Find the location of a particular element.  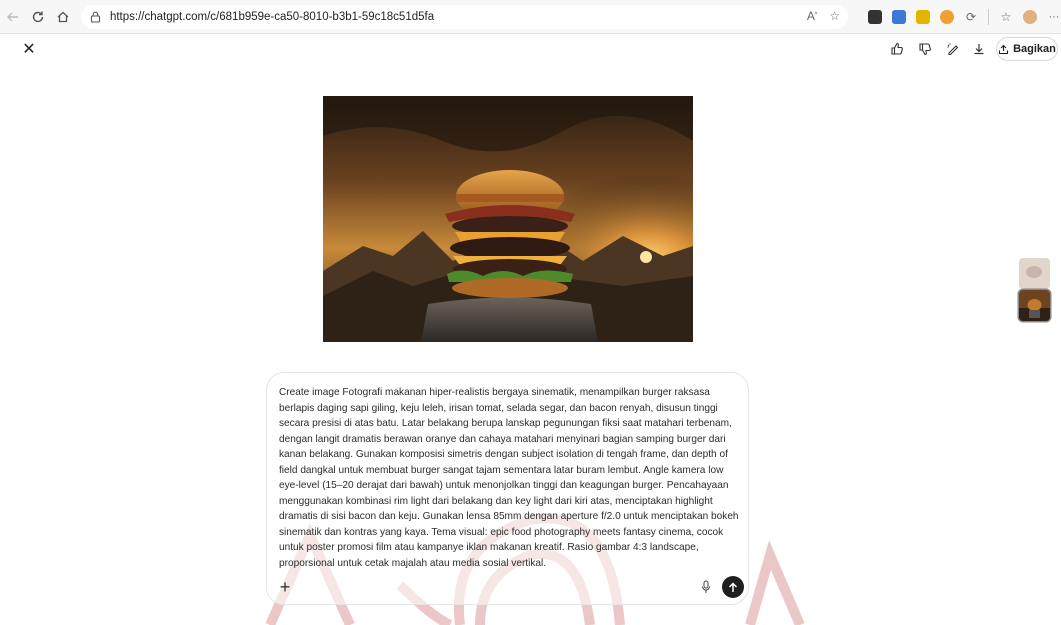

more-icon: ··· is located at coordinates (1054, 17).